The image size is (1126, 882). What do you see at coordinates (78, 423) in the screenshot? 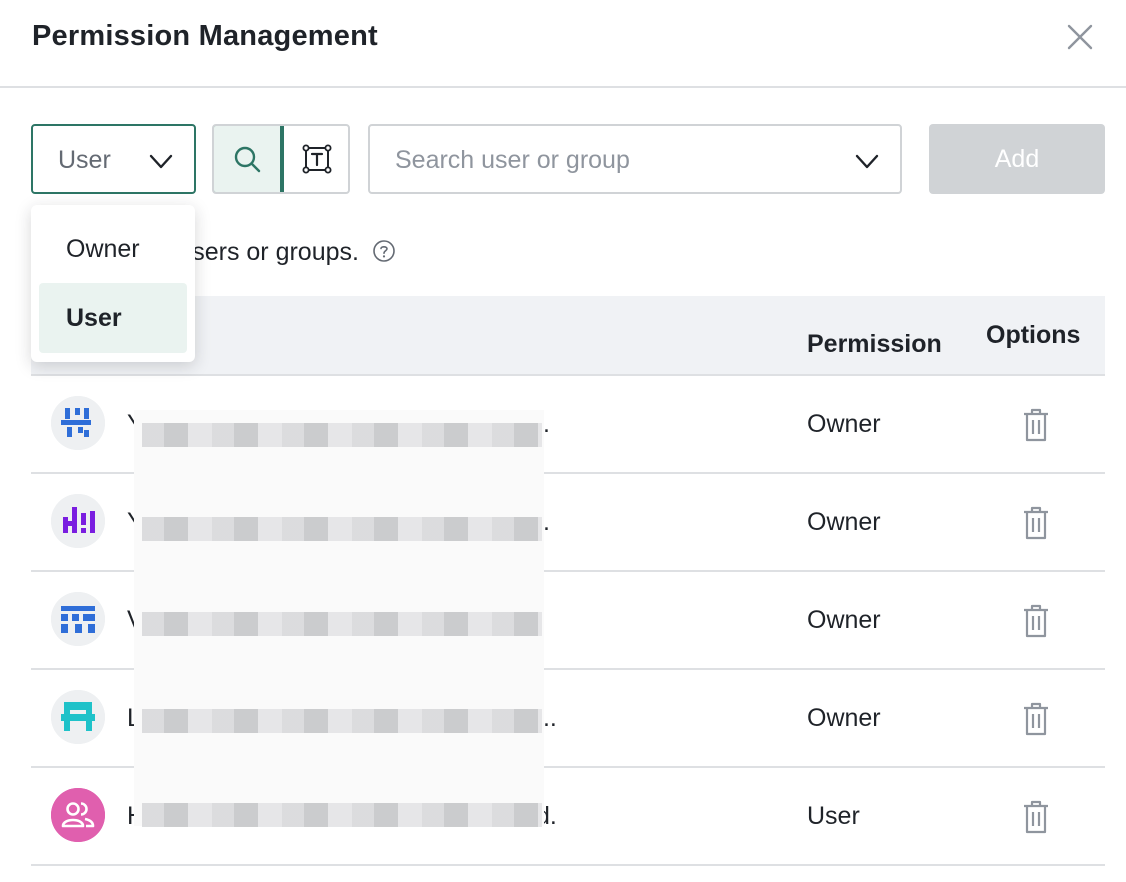
I see `blue-pixel-avatar` at bounding box center [78, 423].